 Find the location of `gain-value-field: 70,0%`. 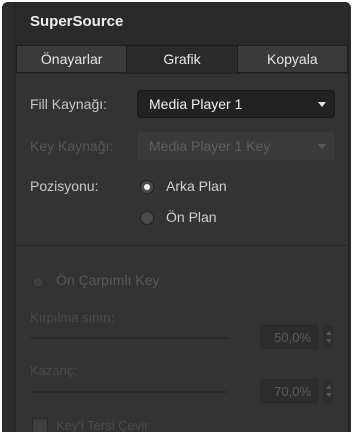

gain-value-field: 70,0% is located at coordinates (289, 391).